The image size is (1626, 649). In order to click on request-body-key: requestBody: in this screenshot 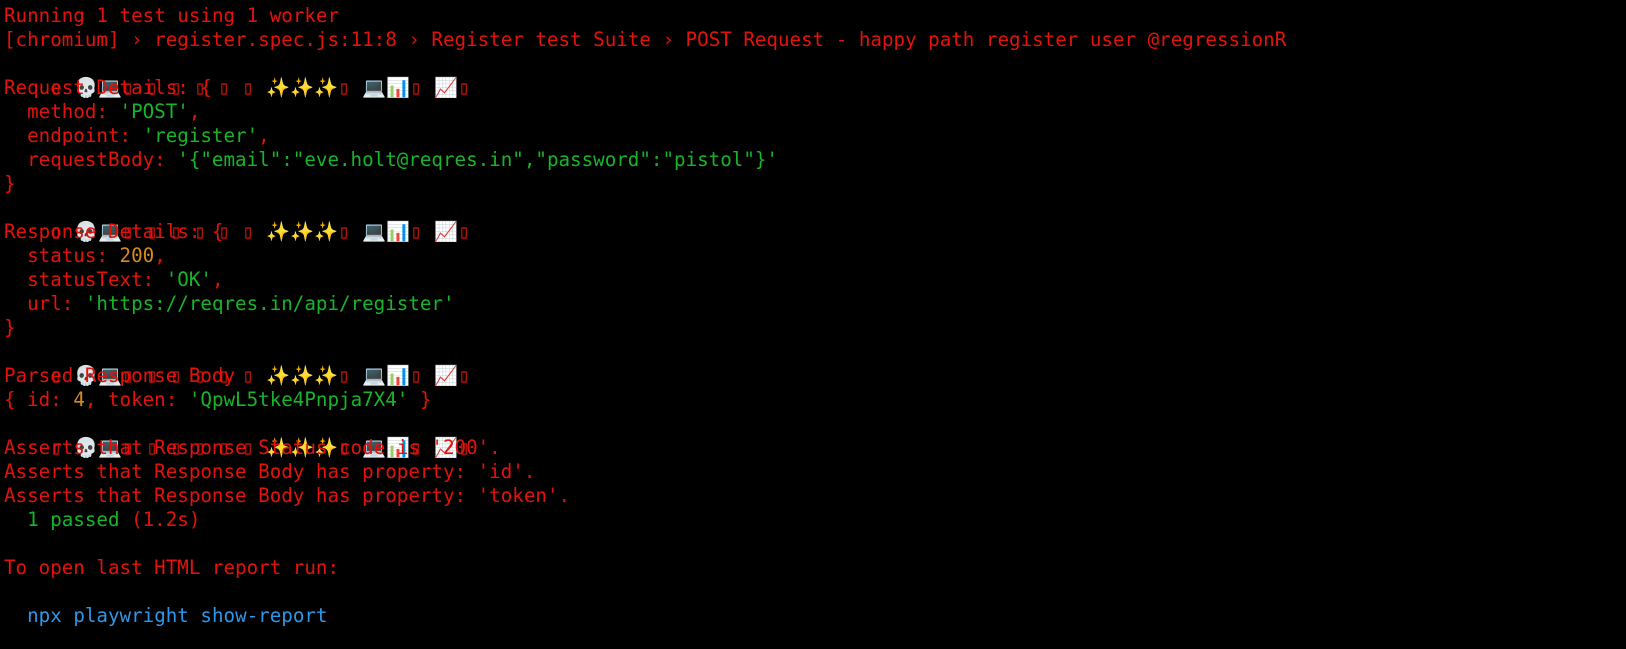, I will do `click(91, 159)`.